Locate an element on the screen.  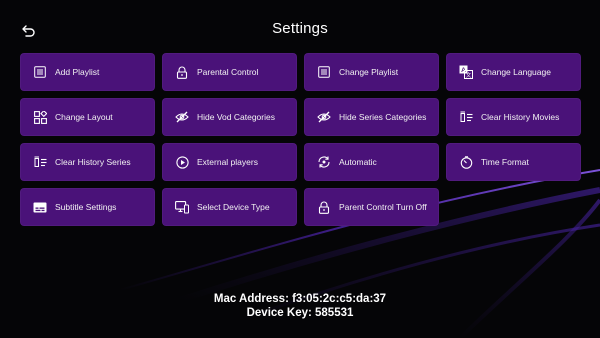
change-layout-button: Change Layout is located at coordinates (87, 117).